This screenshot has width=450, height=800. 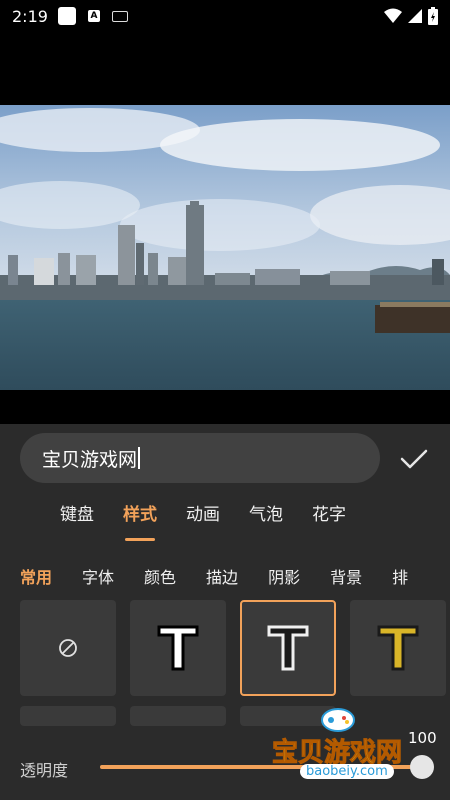 I want to click on main-tabs: 键盘 样式 动画 气泡 花字, so click(x=203, y=520).